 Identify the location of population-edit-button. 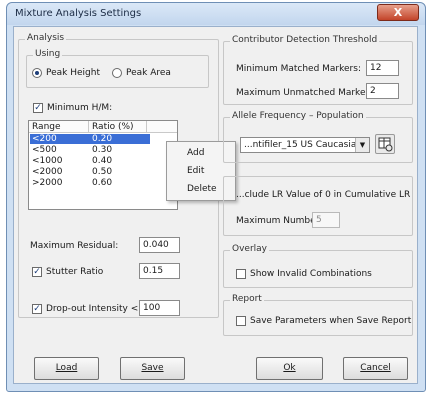
(385, 144).